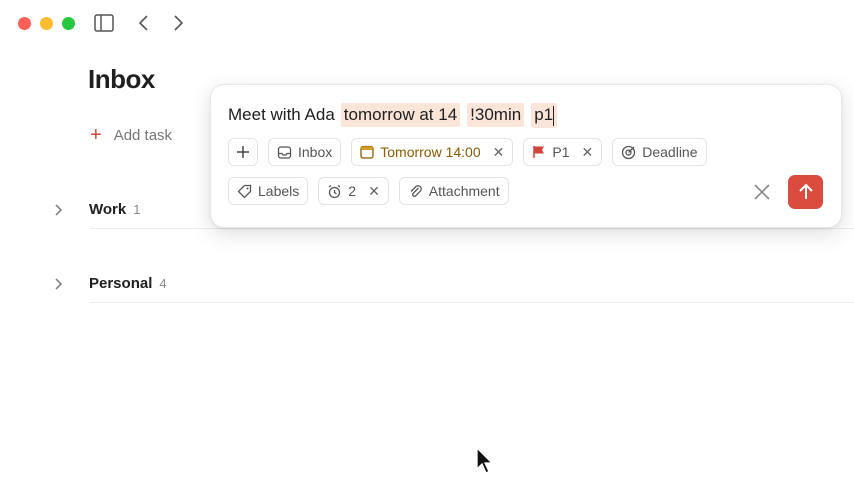  What do you see at coordinates (315, 152) in the screenshot?
I see `project-label: Inbox` at bounding box center [315, 152].